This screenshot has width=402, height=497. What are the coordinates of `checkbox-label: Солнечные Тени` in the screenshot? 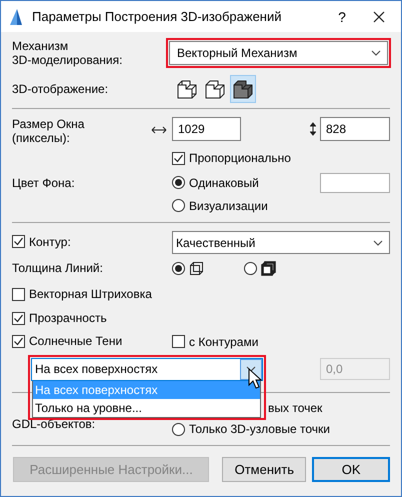 It's located at (75, 341).